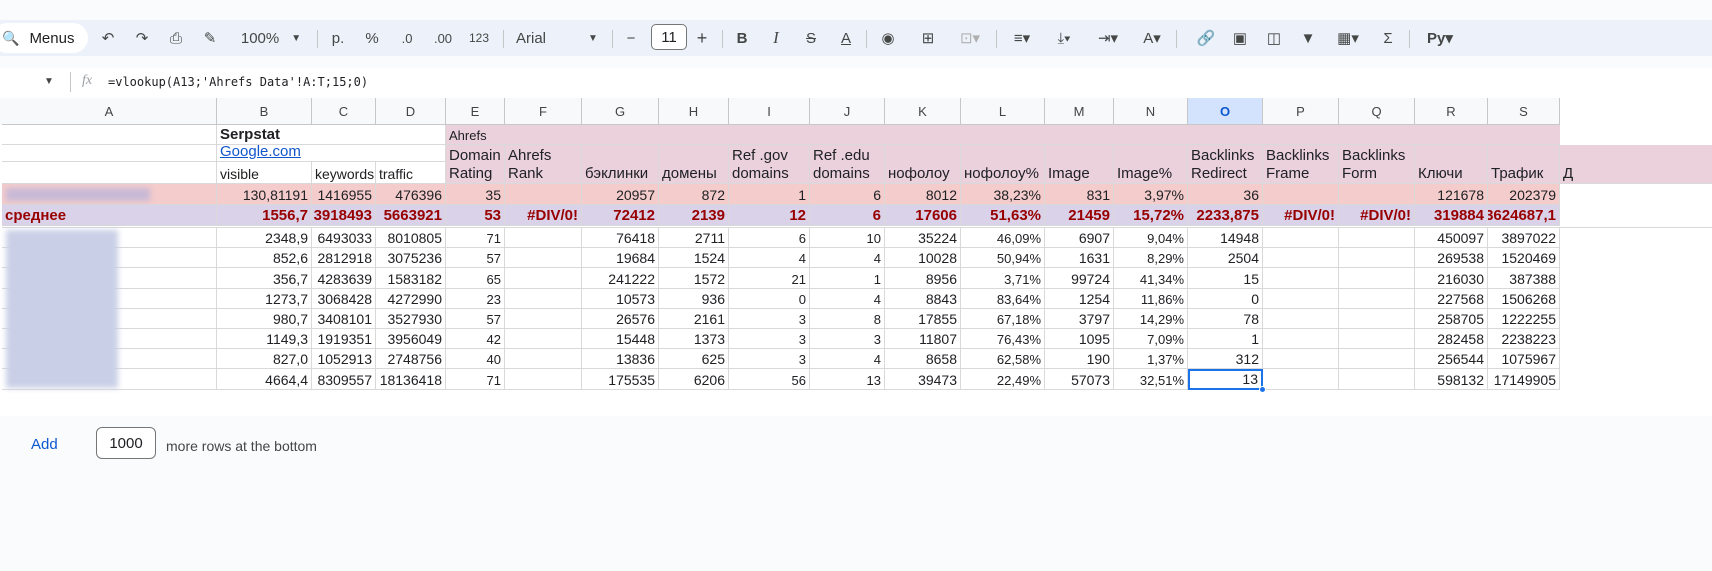 The height and width of the screenshot is (571, 1712). What do you see at coordinates (331, 153) in the screenshot?
I see `google-link: Google.com` at bounding box center [331, 153].